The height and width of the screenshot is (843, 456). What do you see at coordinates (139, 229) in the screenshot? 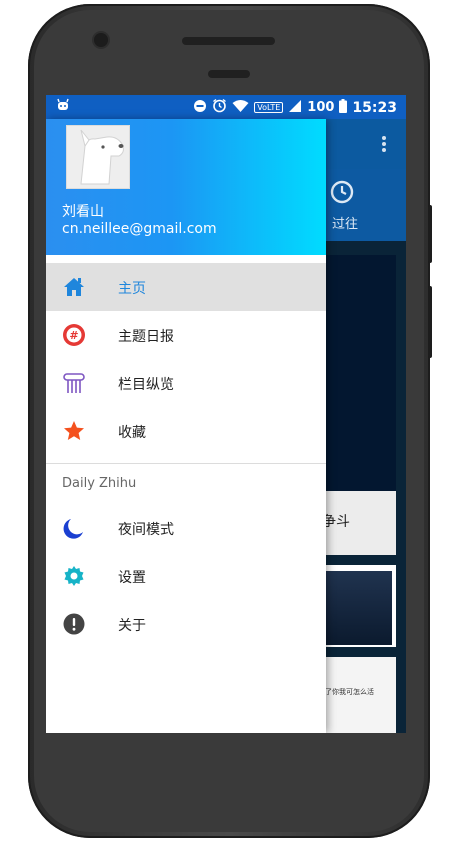
I see `user-email: cn.neillee@gmail.com` at bounding box center [139, 229].